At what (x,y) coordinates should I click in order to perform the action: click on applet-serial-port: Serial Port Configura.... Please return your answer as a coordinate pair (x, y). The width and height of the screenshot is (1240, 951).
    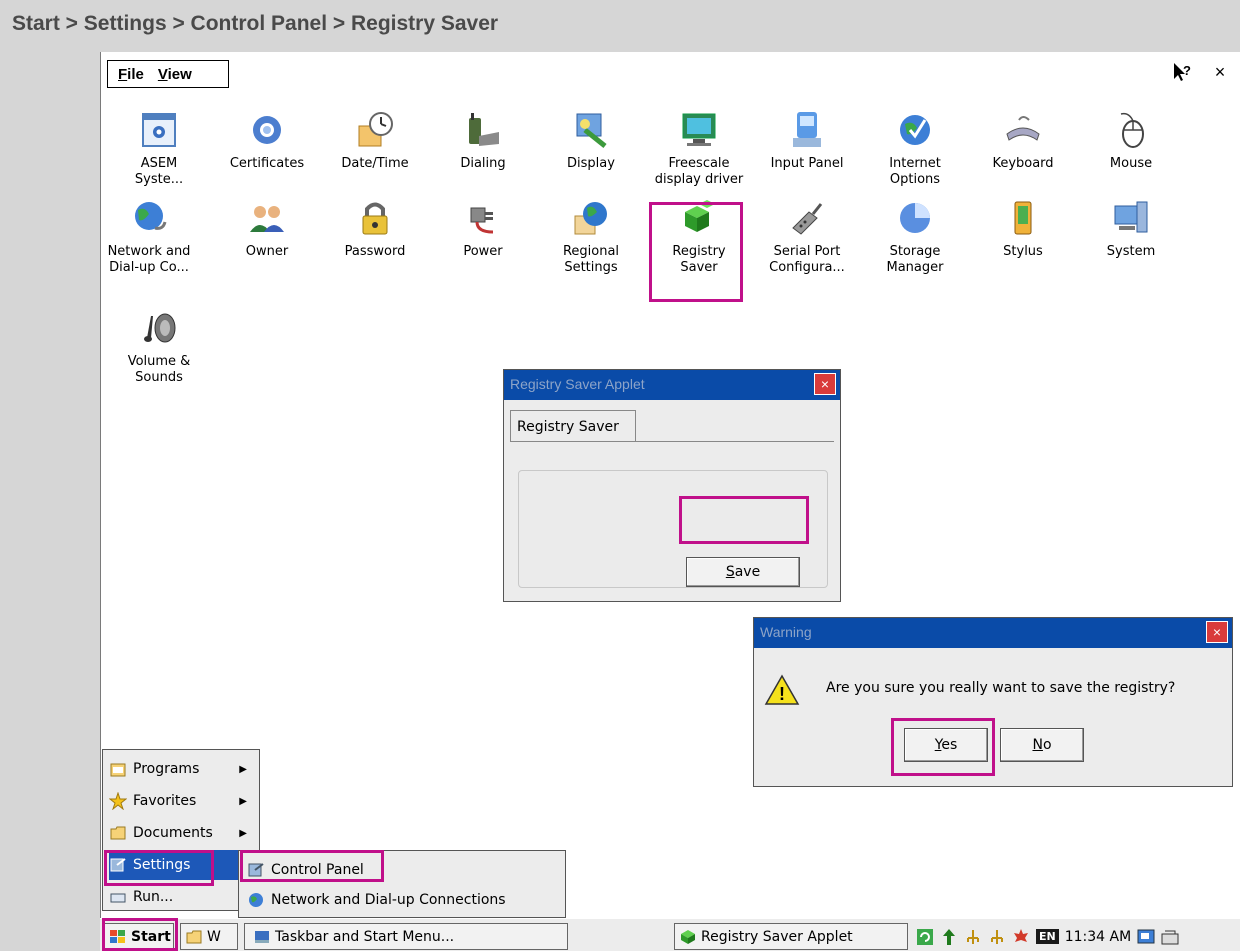
    Looking at the image, I should click on (807, 237).